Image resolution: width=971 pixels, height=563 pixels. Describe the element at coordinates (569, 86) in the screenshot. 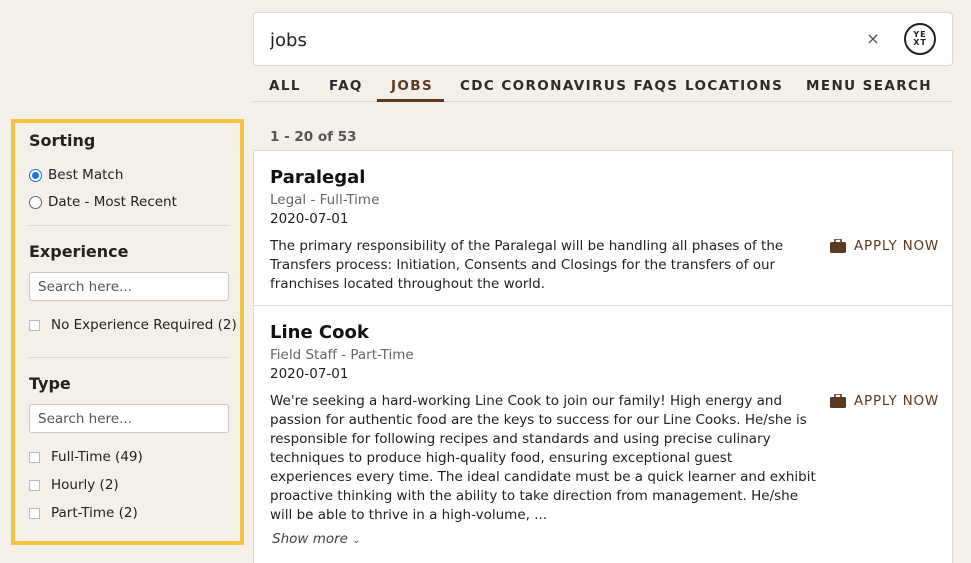

I see `tab-cdc-coronavirus-faqs: CDC CORONAVIRUS FAQS` at that location.